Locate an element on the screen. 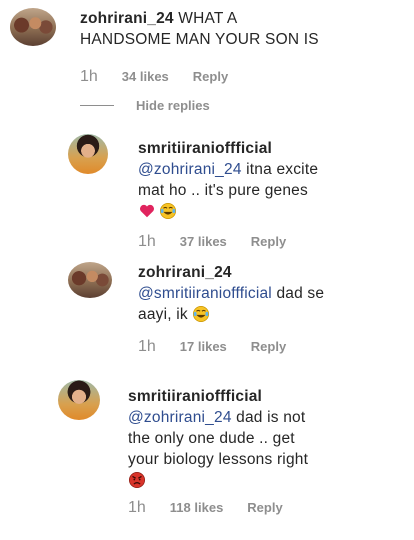 Image resolution: width=414 pixels, height=540 pixels. comment-body: aayi, ik is located at coordinates (163, 314).